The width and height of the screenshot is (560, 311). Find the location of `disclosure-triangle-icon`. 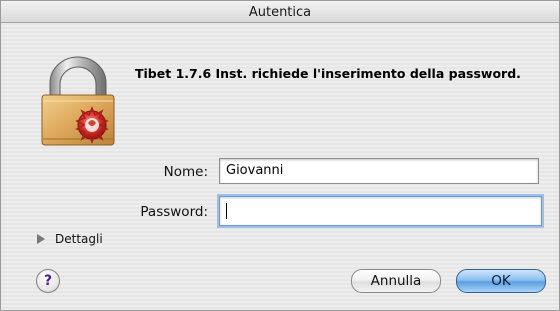

disclosure-triangle-icon is located at coordinates (41, 239).